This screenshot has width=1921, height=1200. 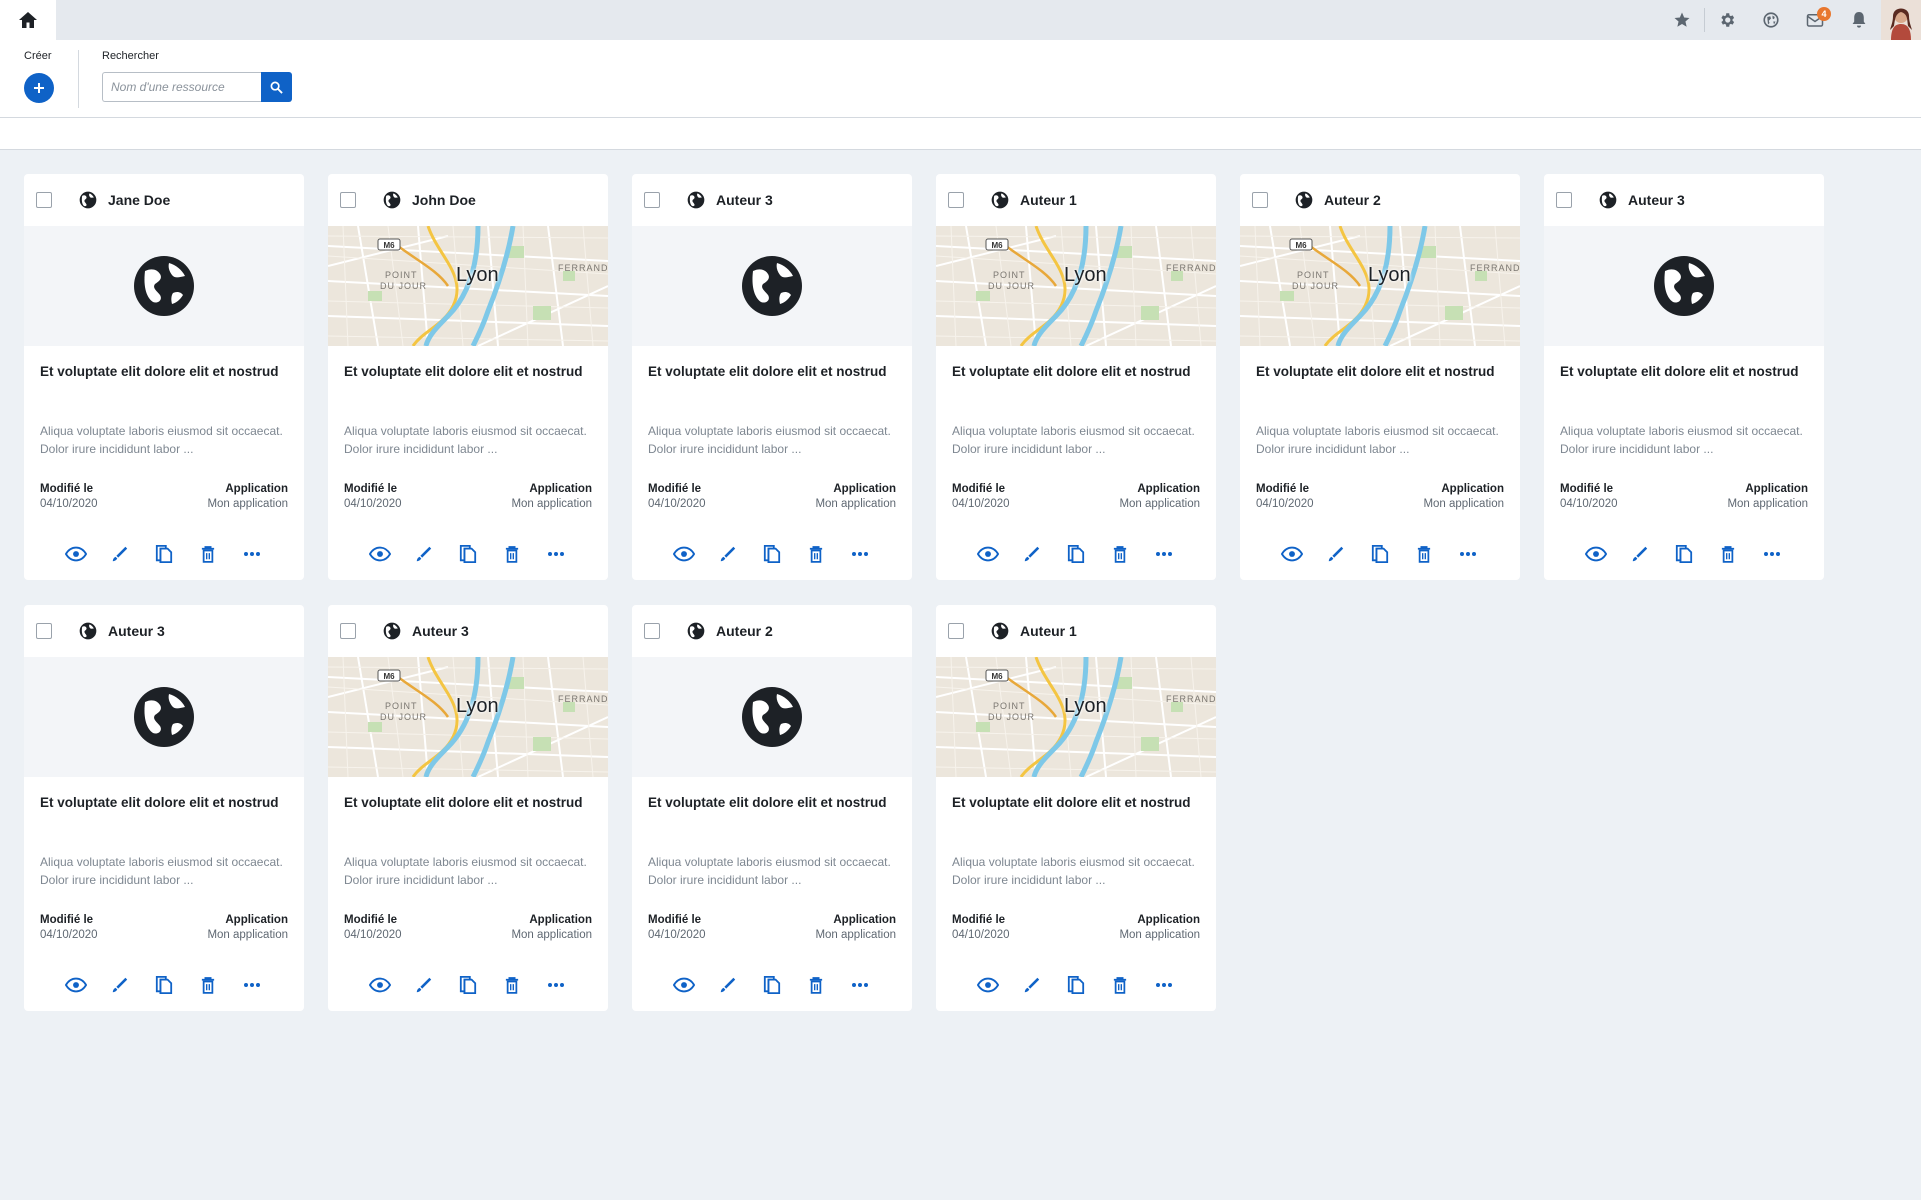 I want to click on avatar, so click(x=1901, y=20).